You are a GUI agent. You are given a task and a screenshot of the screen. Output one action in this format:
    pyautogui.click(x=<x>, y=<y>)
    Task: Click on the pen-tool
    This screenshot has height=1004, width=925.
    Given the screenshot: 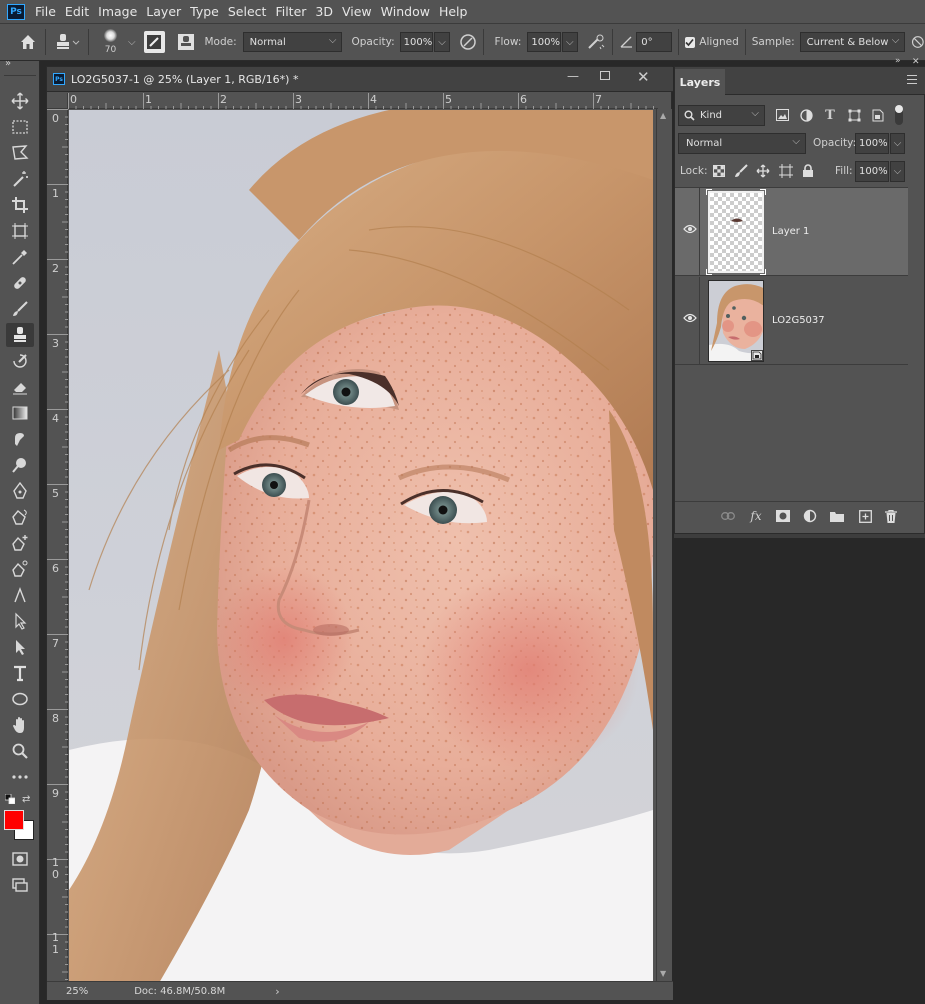 What is the action you would take?
    pyautogui.click(x=20, y=491)
    